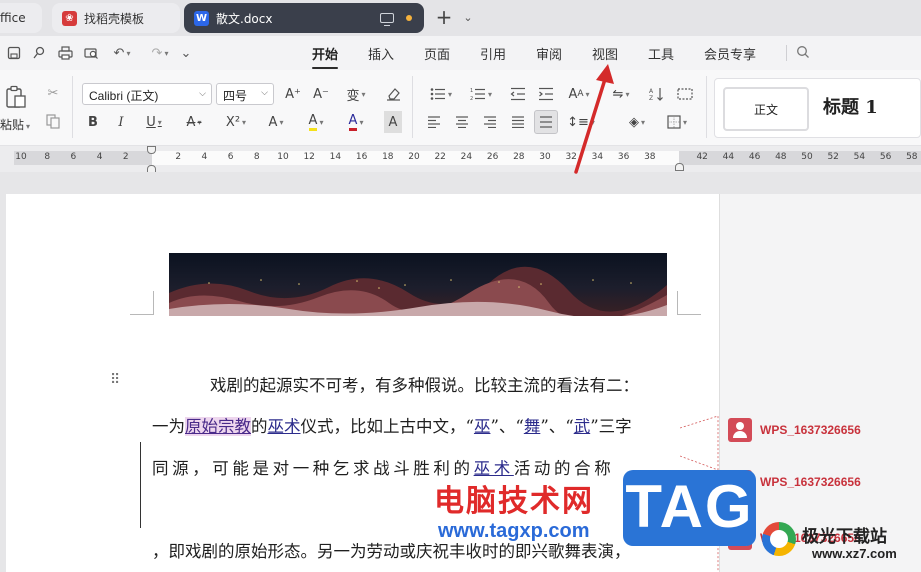 The width and height of the screenshot is (921, 572). Describe the element at coordinates (284, 426) in the screenshot. I see `hyperlink-witchcraft: 巫术` at that location.